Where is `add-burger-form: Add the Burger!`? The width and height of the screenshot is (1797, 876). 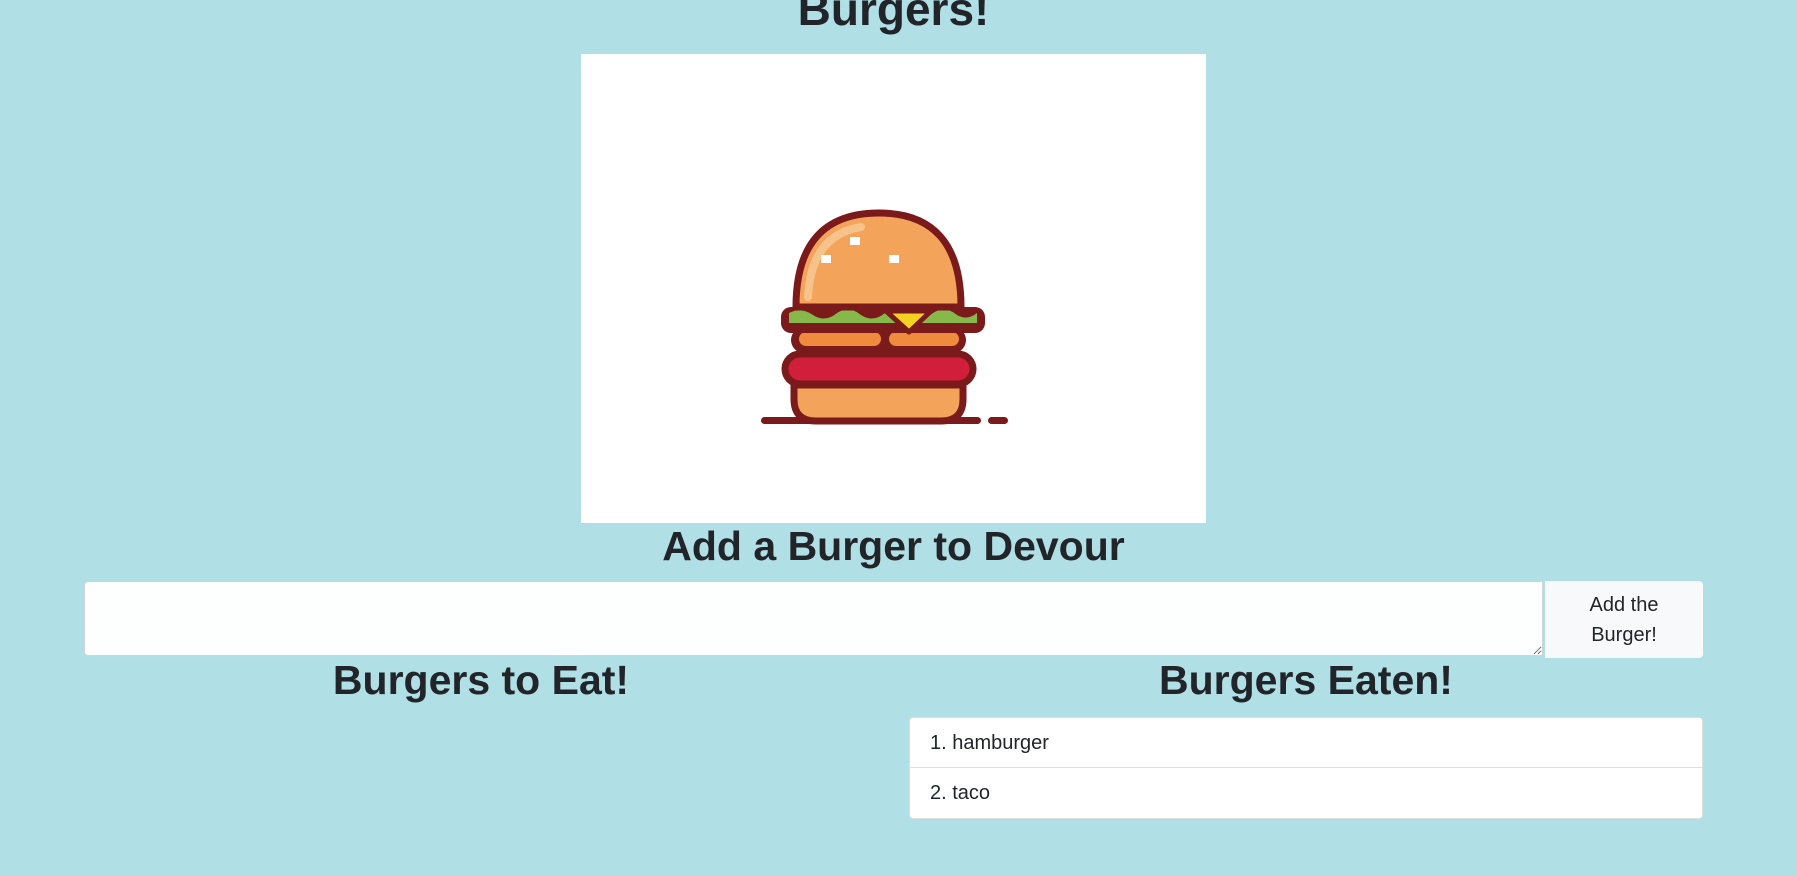 add-burger-form: Add the Burger! is located at coordinates (893, 619).